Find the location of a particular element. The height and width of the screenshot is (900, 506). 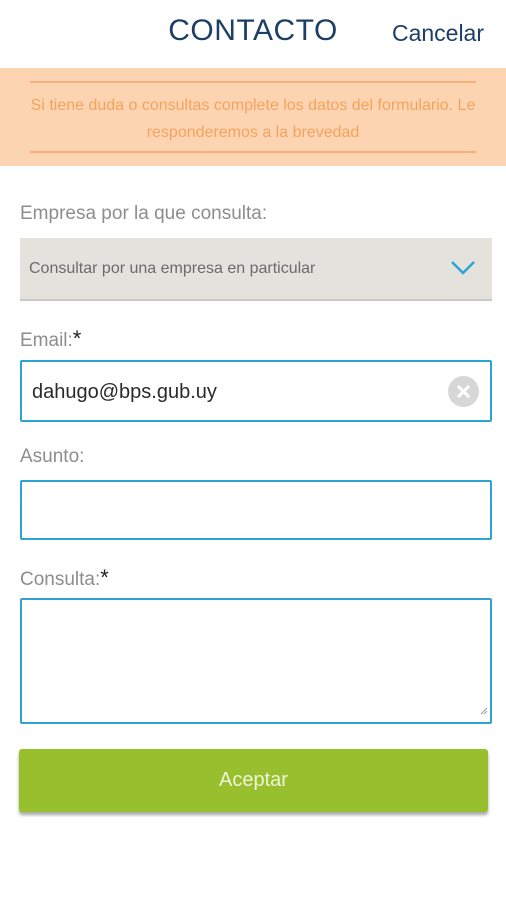

resize-grip-icon is located at coordinates (484, 711).